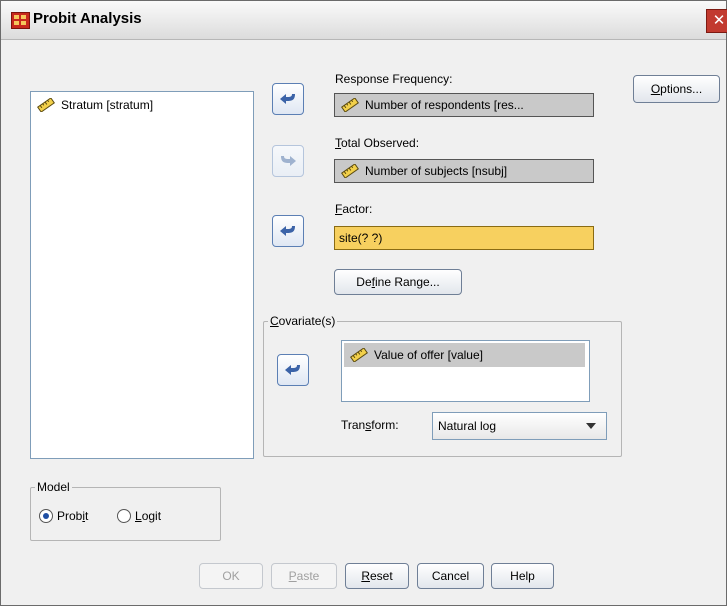 The width and height of the screenshot is (727, 606). What do you see at coordinates (361, 238) in the screenshot?
I see `factor-value: site(? ?)` at bounding box center [361, 238].